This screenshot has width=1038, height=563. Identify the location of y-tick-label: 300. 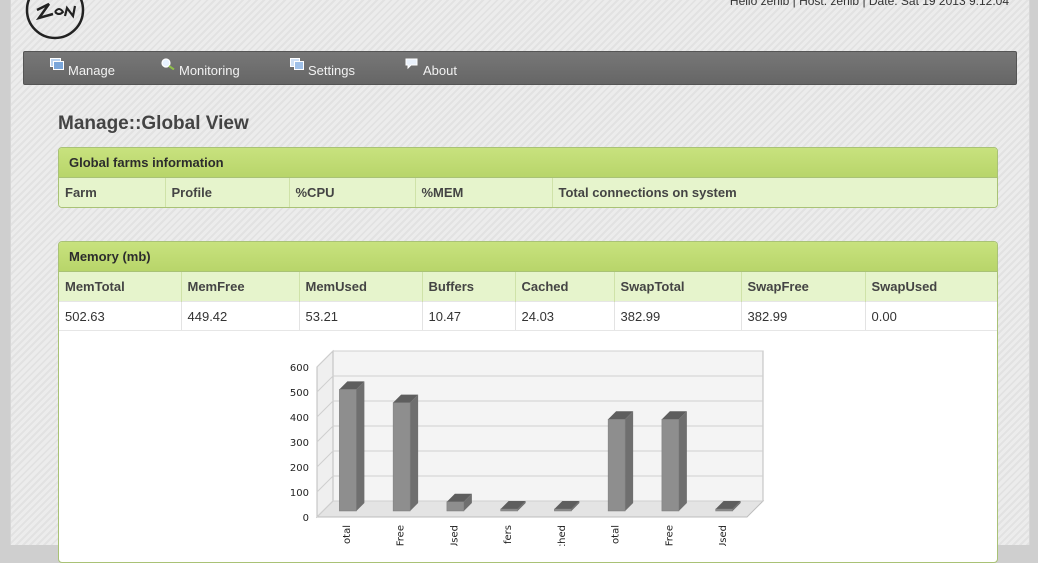
(299, 443).